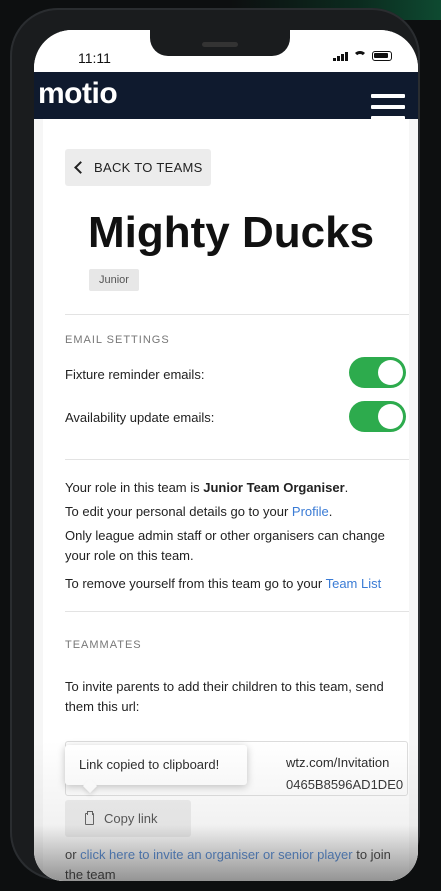  I want to click on status-icons, so click(362, 56).